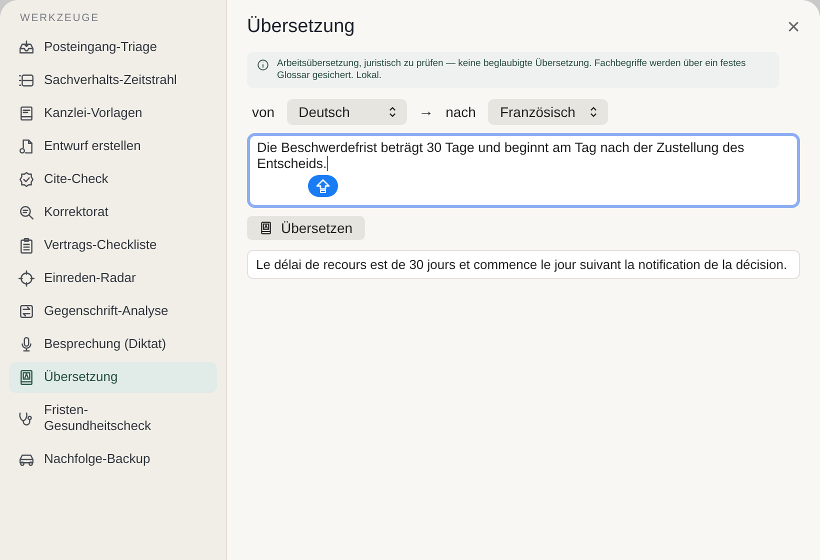  What do you see at coordinates (263, 65) in the screenshot?
I see `info-icon` at bounding box center [263, 65].